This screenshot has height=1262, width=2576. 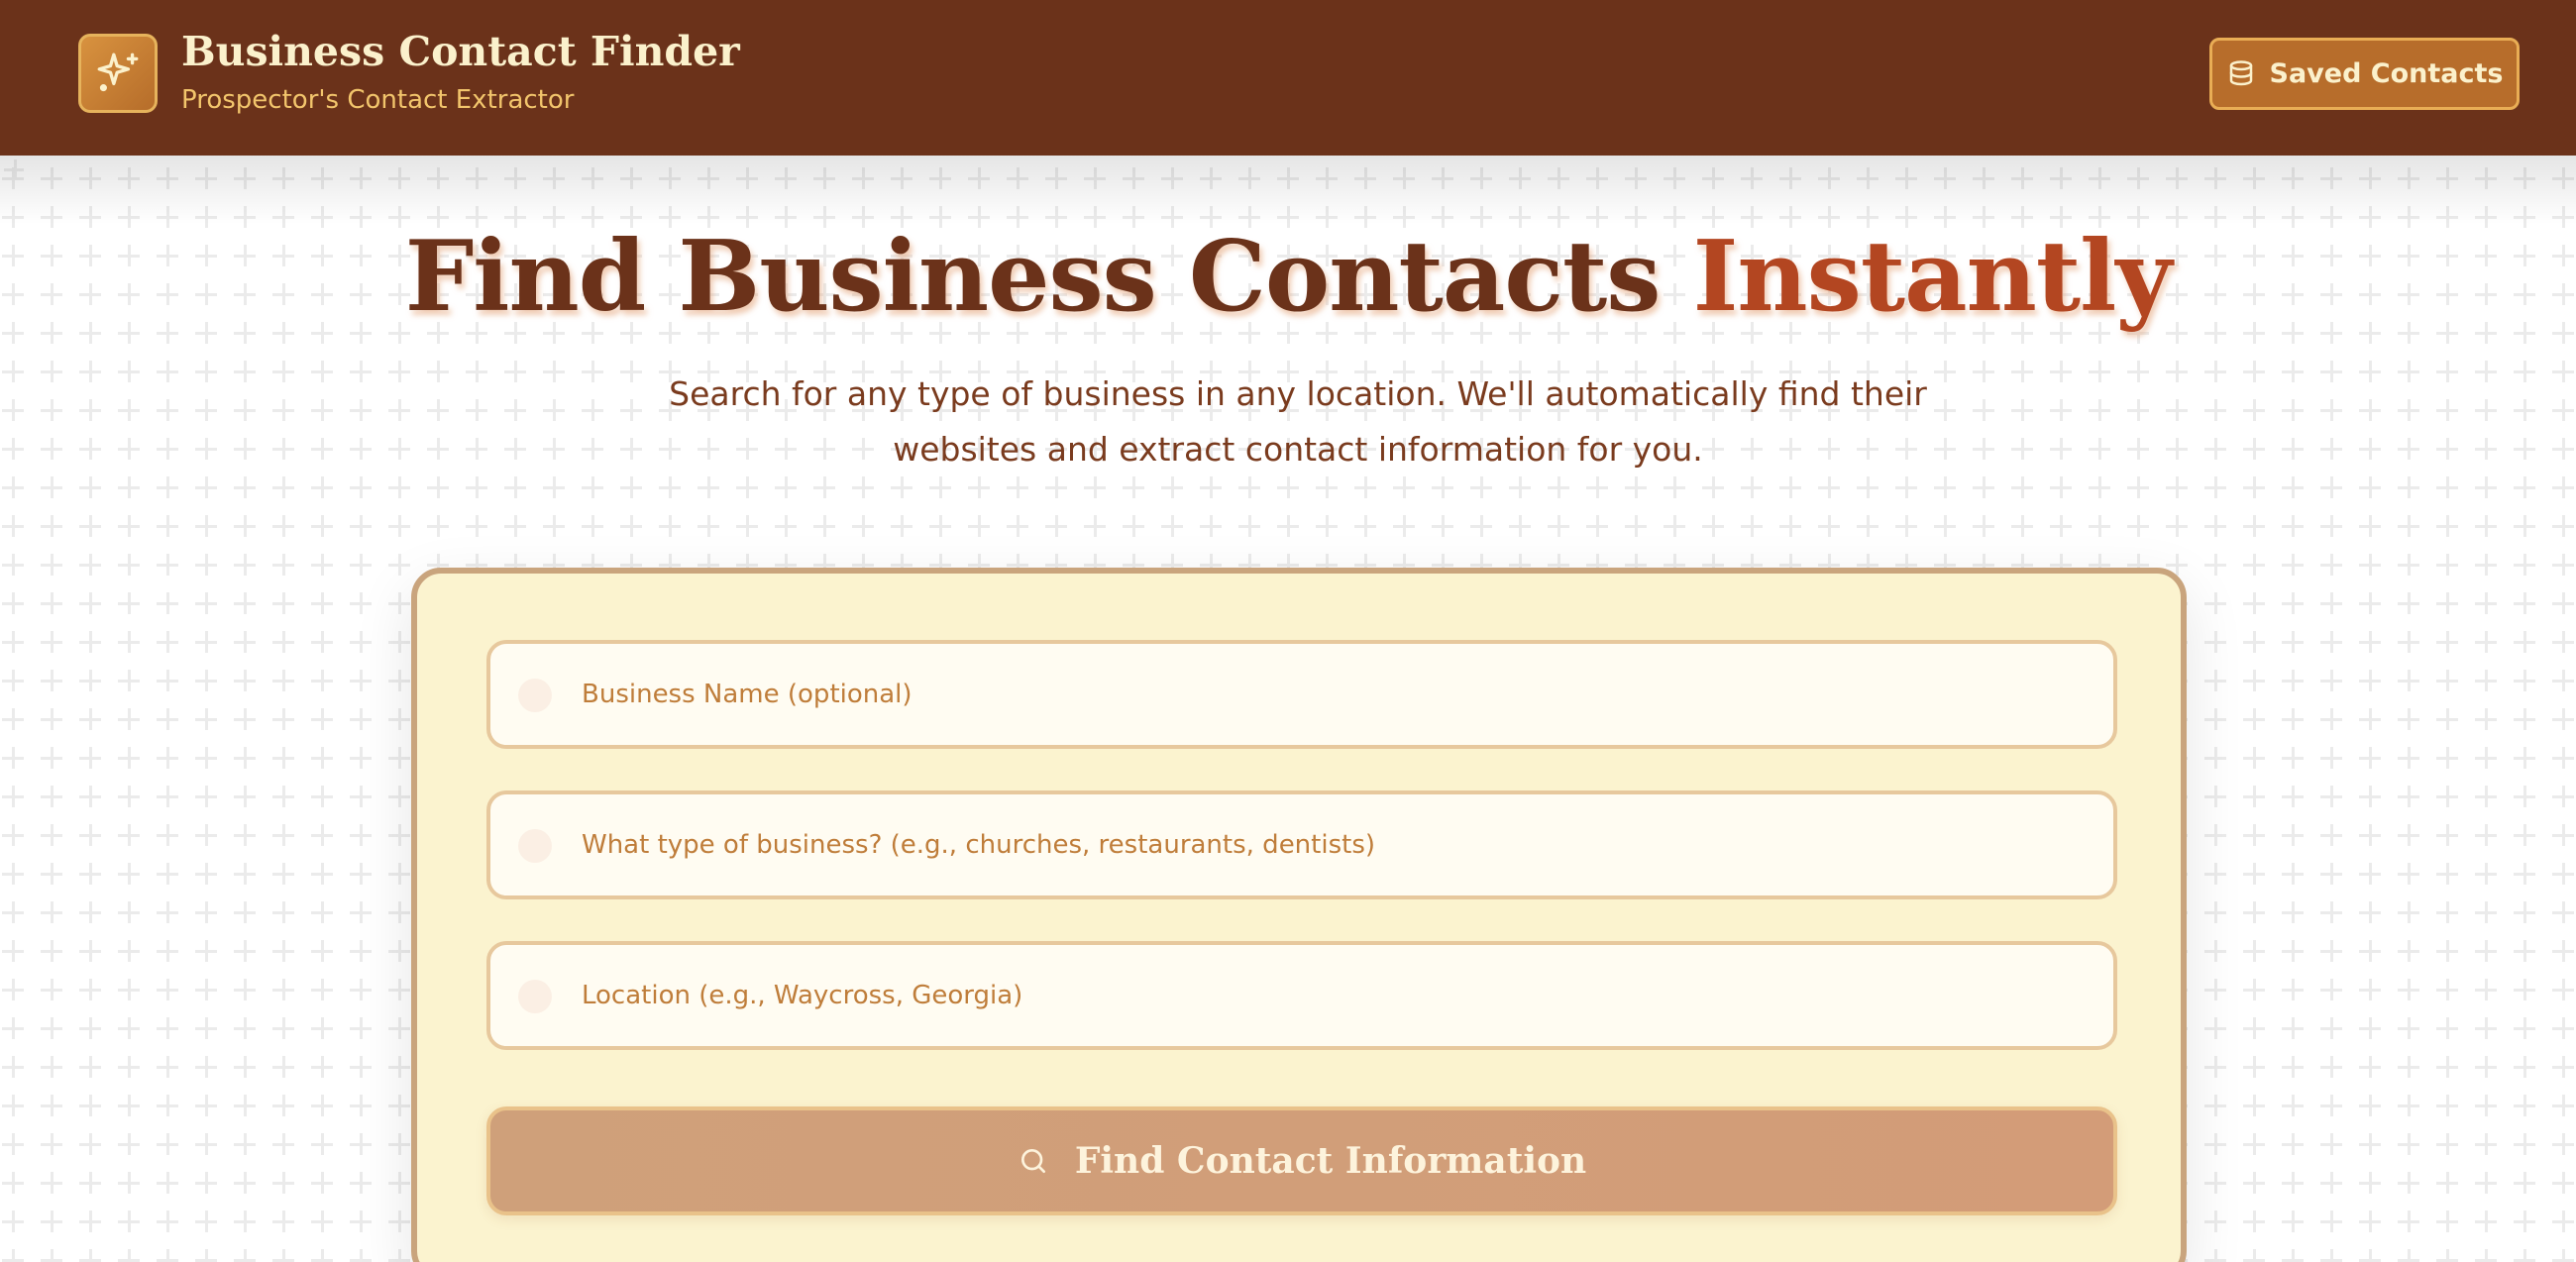 I want to click on business-type-input, so click(x=1335, y=844).